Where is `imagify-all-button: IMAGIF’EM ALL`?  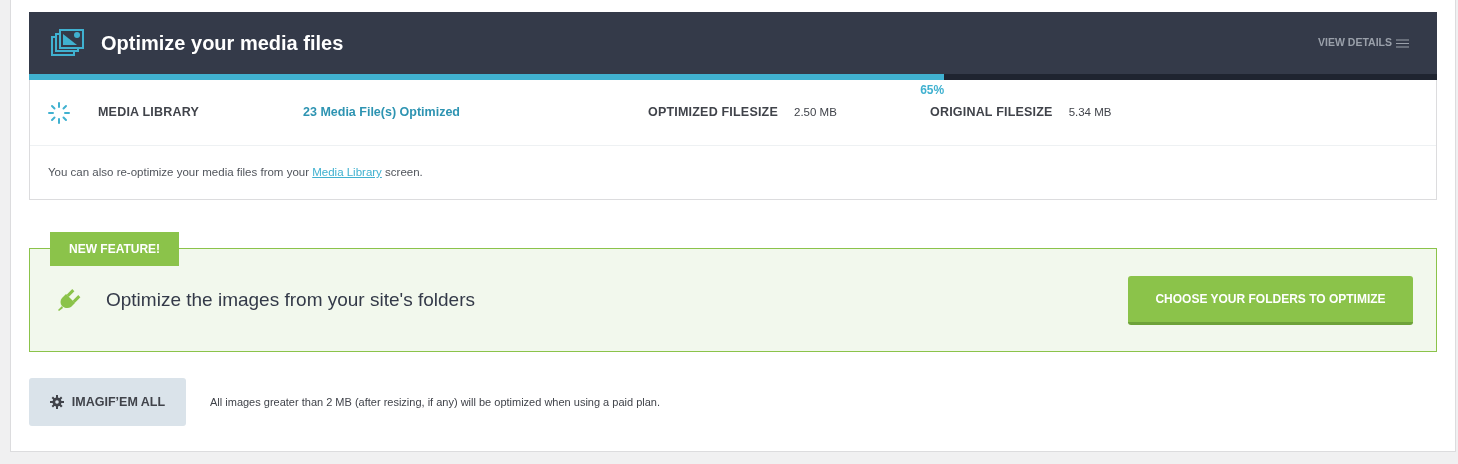 imagify-all-button: IMAGIF’EM ALL is located at coordinates (107, 402).